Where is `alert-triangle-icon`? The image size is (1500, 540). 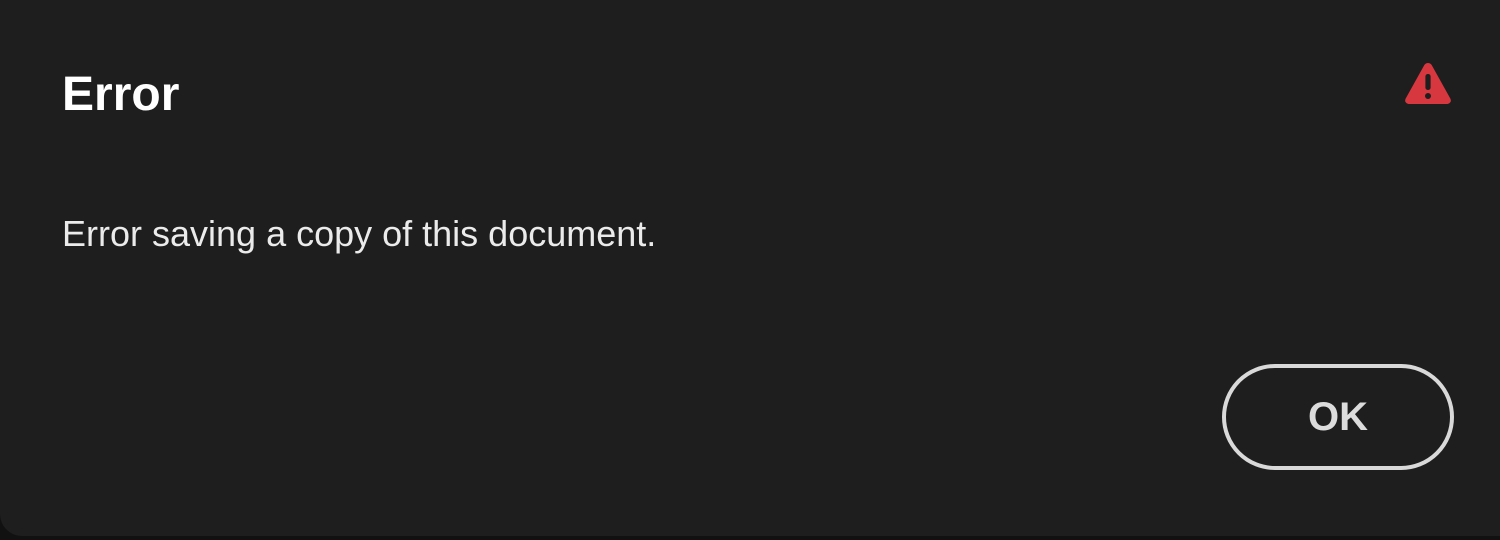
alert-triangle-icon is located at coordinates (1428, 83).